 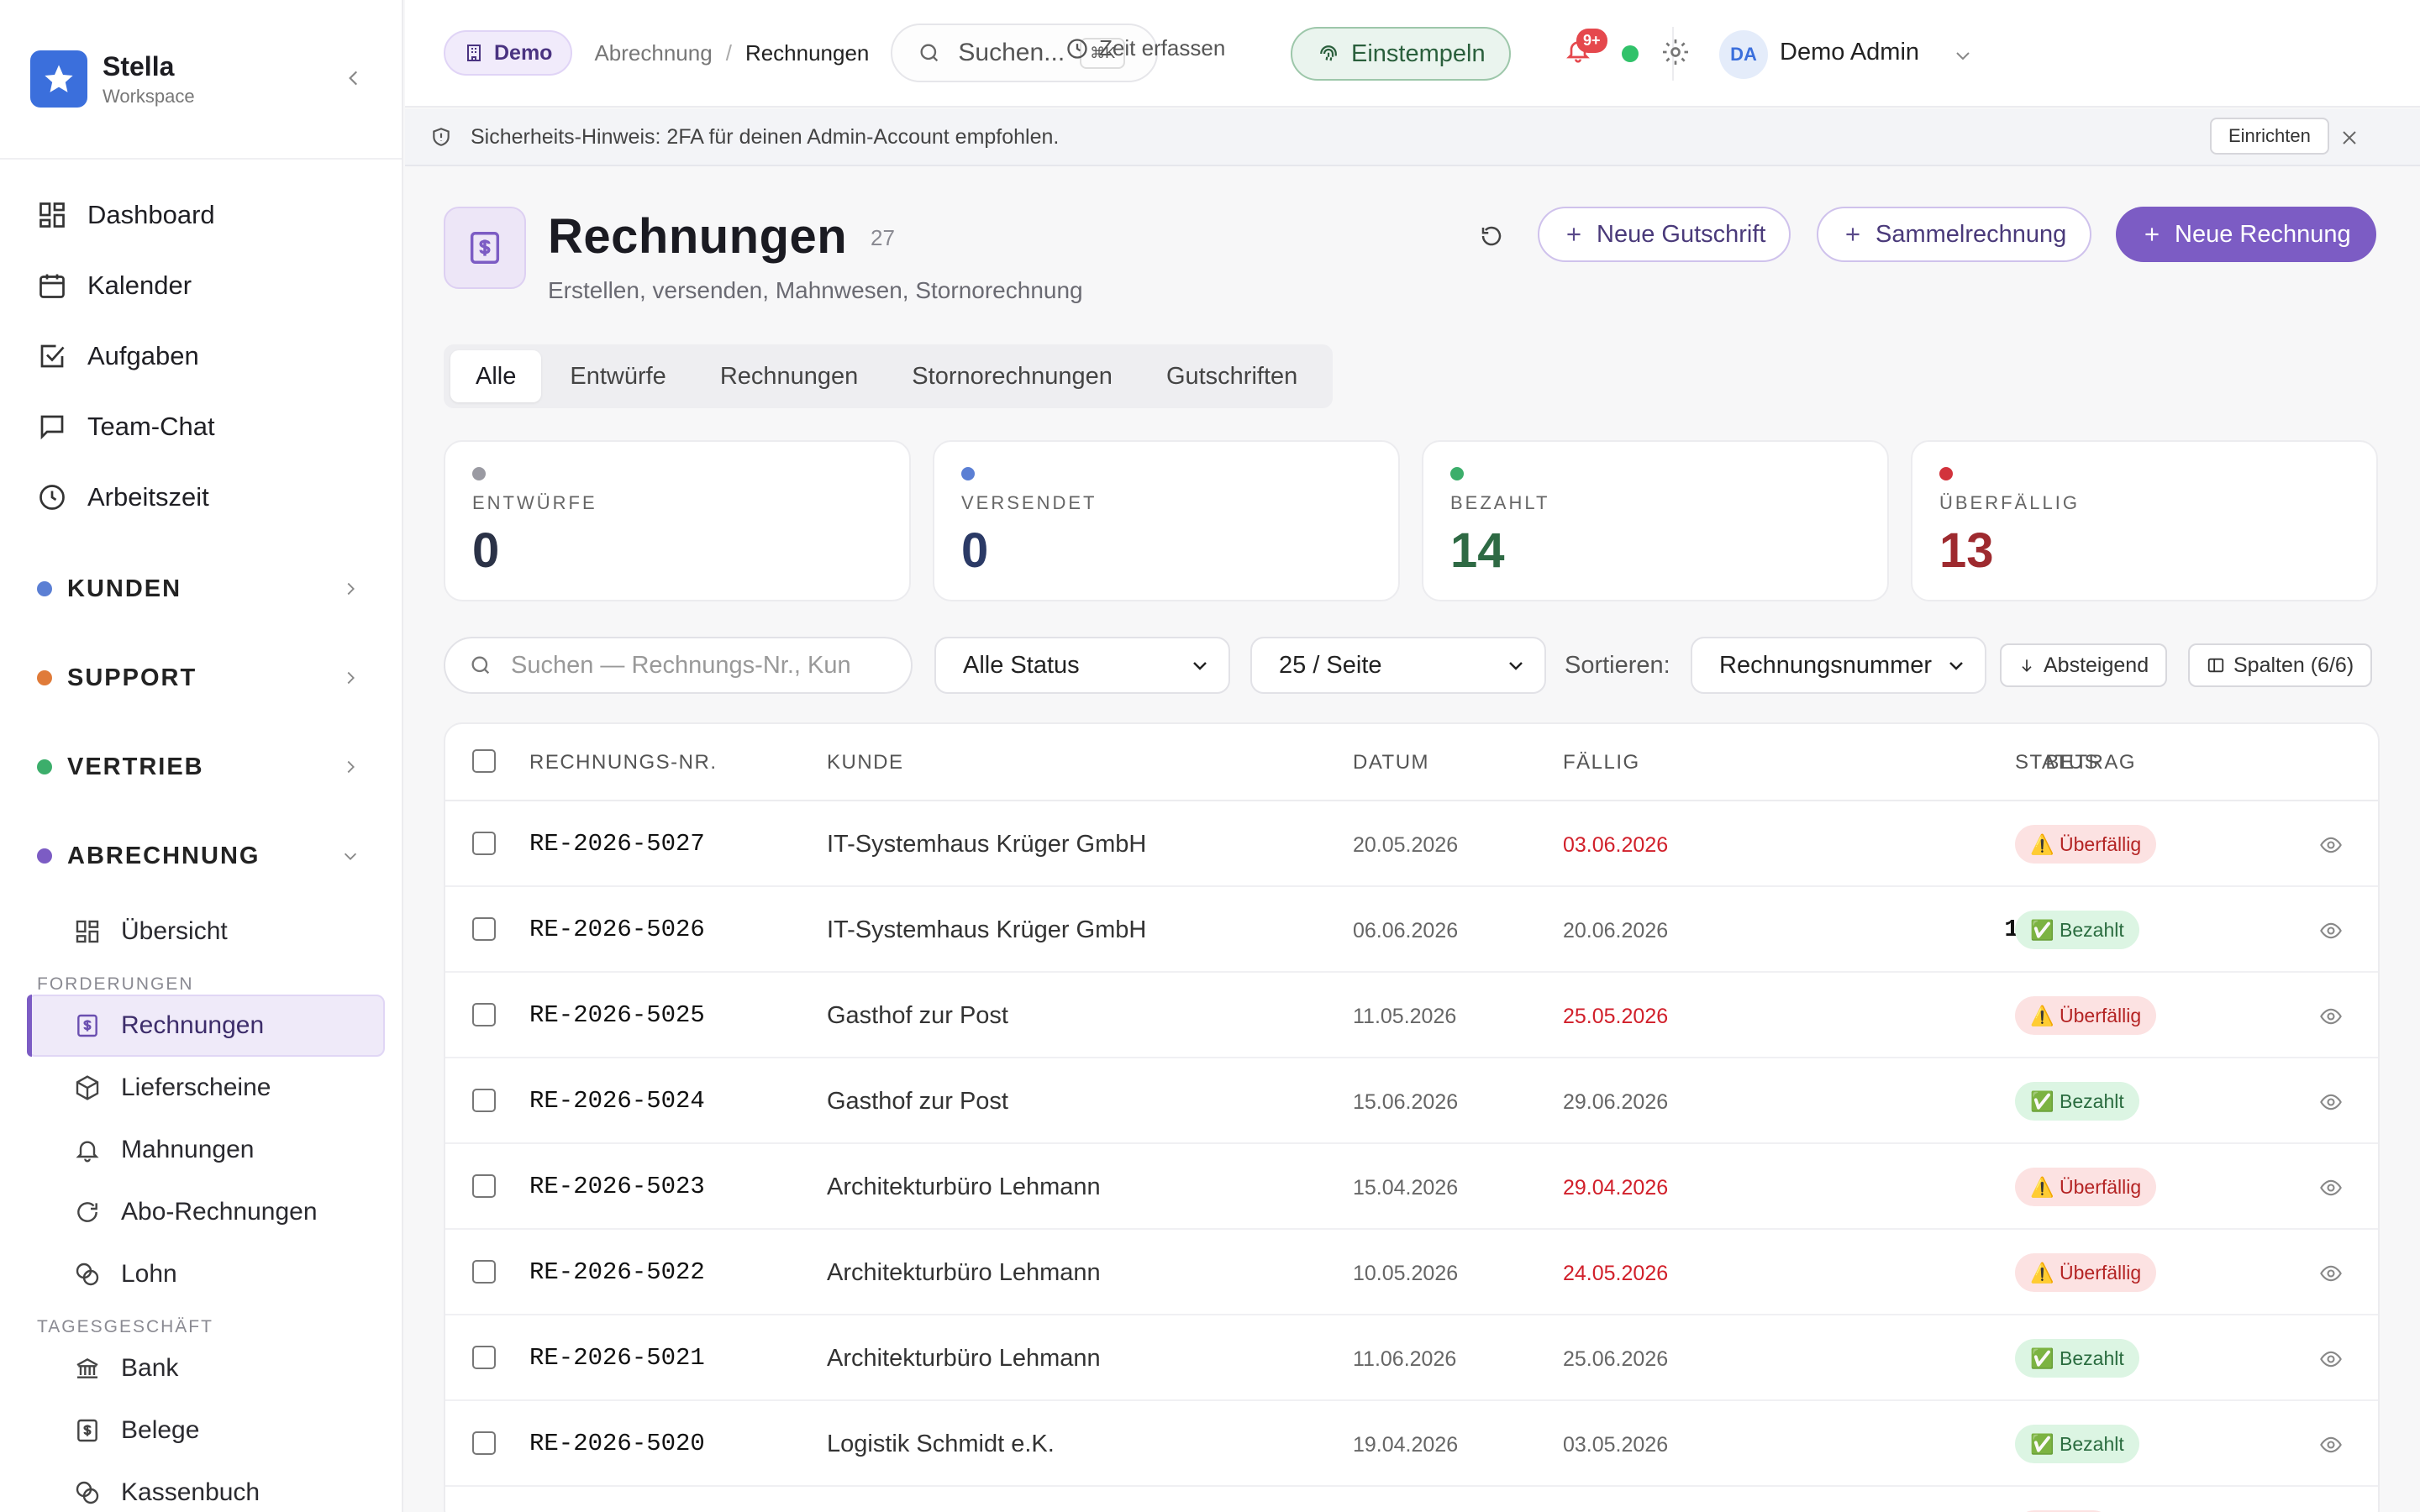 I want to click on stat-value: 13, so click(x=1967, y=550).